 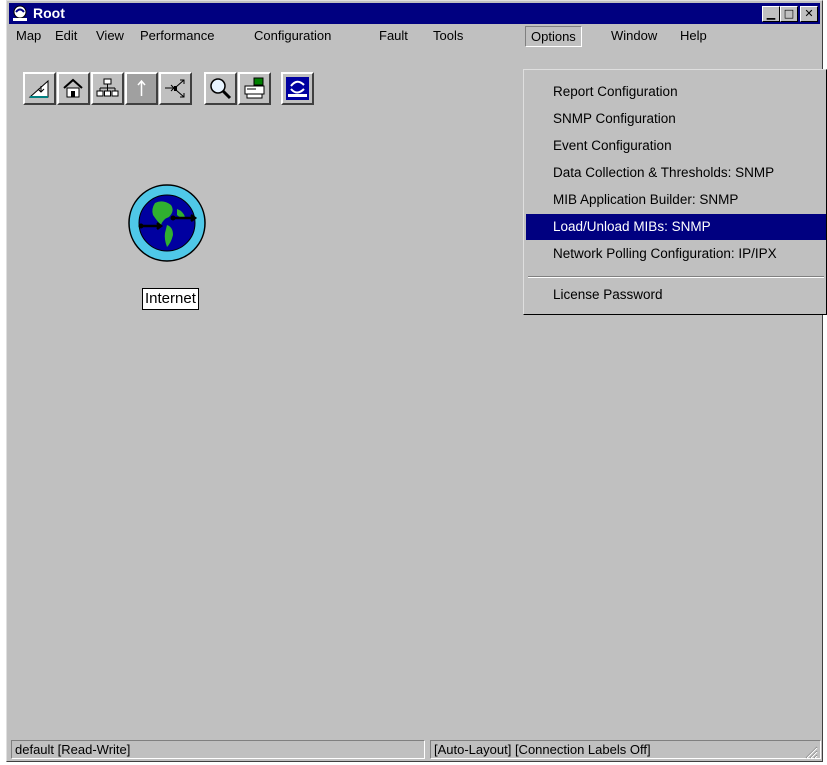 I want to click on hierarchy-button, so click(x=107, y=88).